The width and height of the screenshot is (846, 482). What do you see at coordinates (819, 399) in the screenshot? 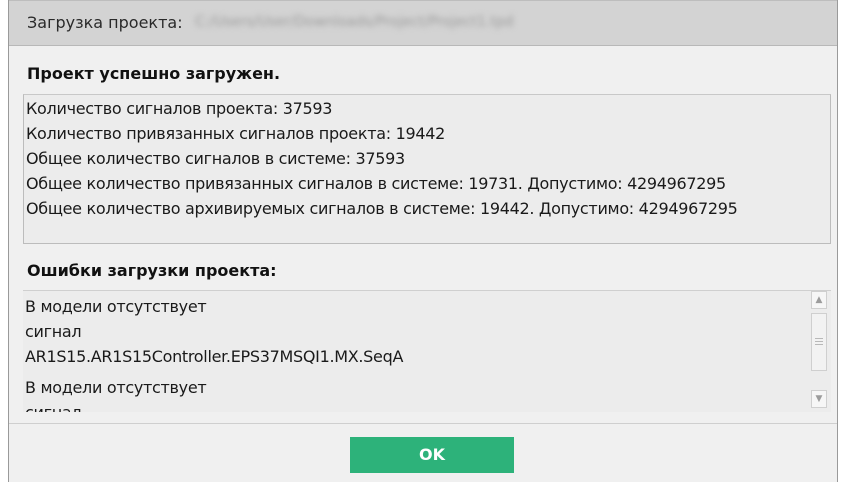
I see `scroll-down-icon: ▼` at bounding box center [819, 399].